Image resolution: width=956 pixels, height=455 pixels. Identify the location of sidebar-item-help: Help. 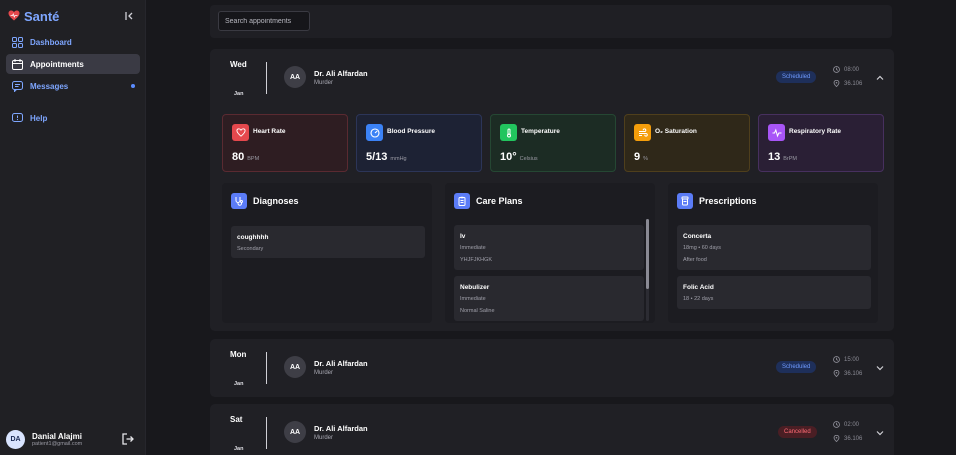
(73, 118).